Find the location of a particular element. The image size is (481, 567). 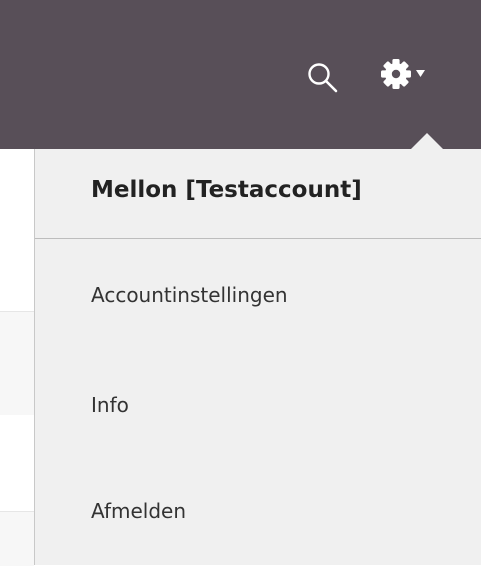

gear-icon is located at coordinates (403, 74).